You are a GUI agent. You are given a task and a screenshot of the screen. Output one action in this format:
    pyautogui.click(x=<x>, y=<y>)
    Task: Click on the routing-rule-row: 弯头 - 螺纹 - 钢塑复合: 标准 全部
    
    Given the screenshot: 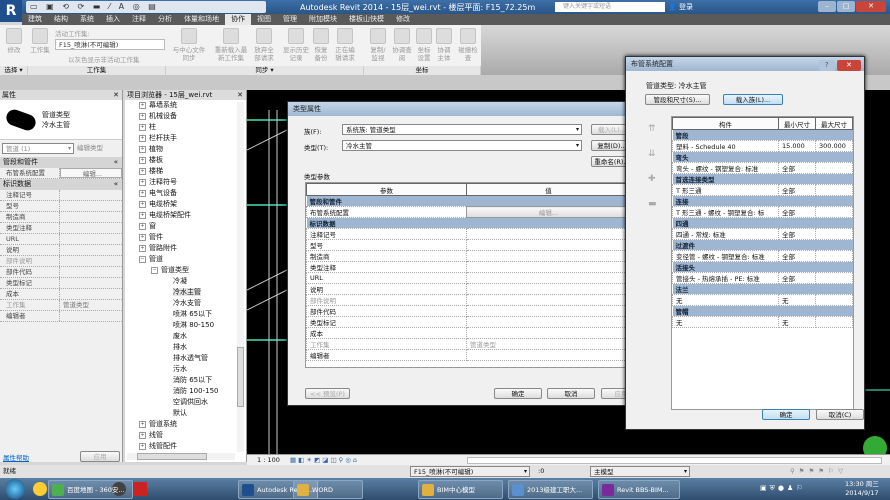 What is the action you would take?
    pyautogui.click(x=762, y=168)
    